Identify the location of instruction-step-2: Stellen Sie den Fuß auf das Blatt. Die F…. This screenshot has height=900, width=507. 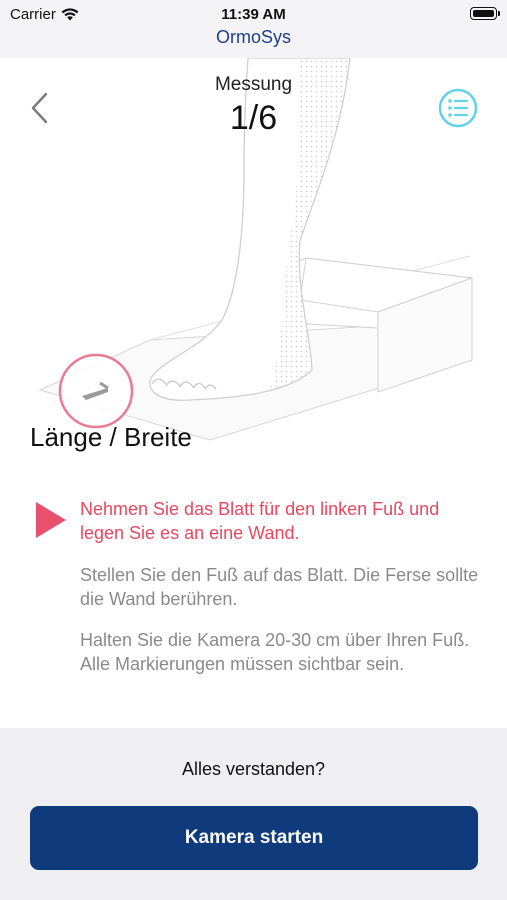
(279, 587).